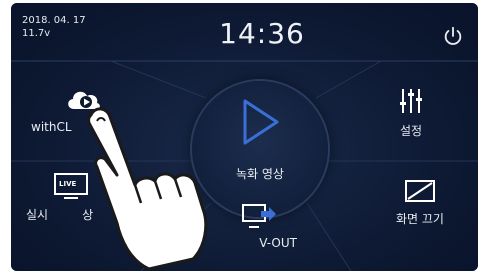 This screenshot has width=500, height=273. I want to click on live-label-start: 실시, so click(37, 215).